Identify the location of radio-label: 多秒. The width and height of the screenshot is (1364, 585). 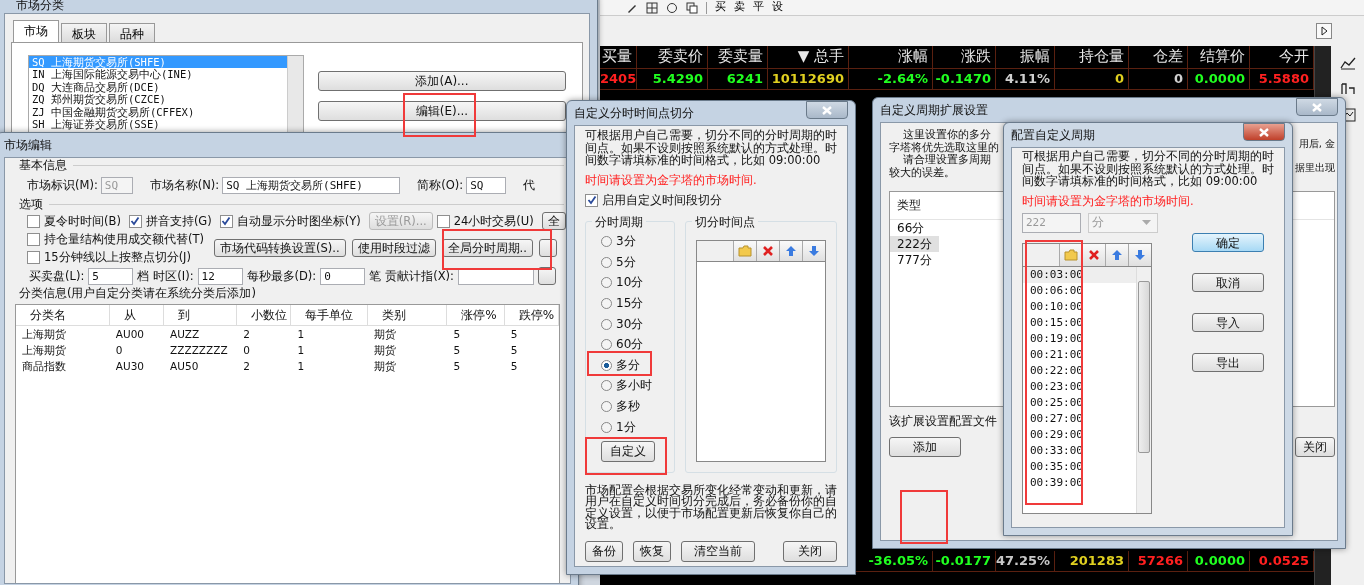
(628, 407).